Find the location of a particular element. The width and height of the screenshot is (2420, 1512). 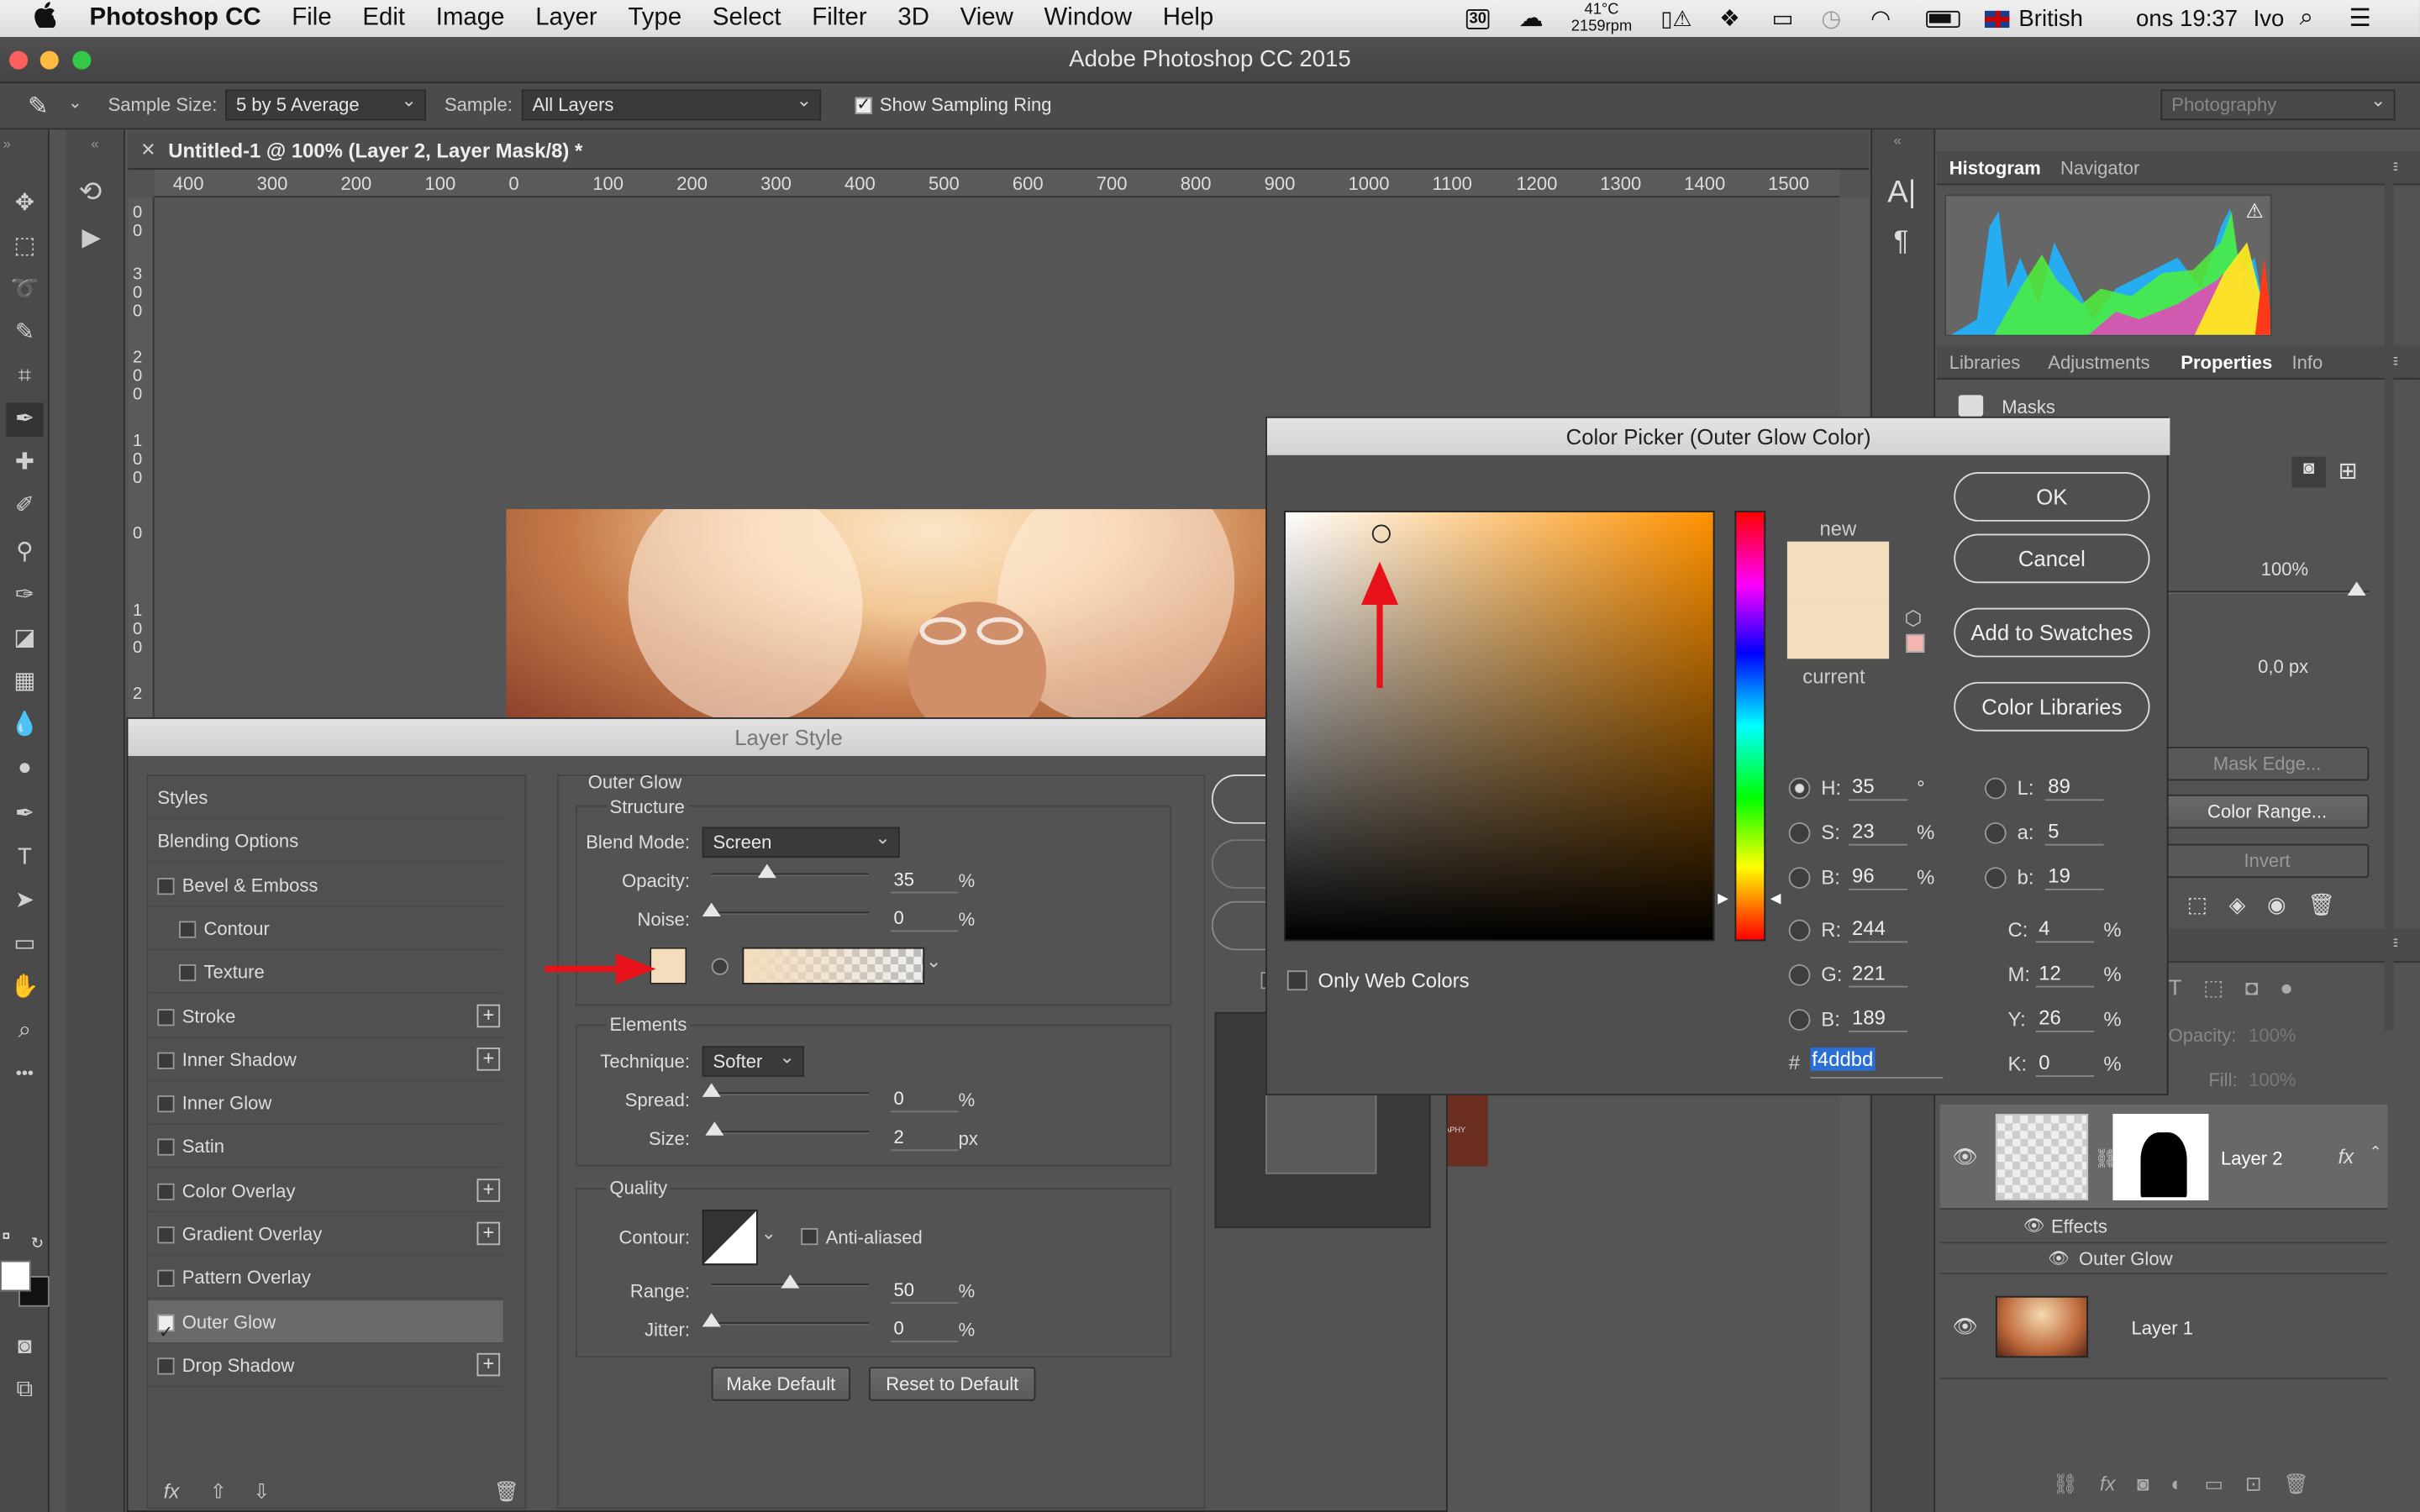

quick-select-icon: ✎ is located at coordinates (24, 333).